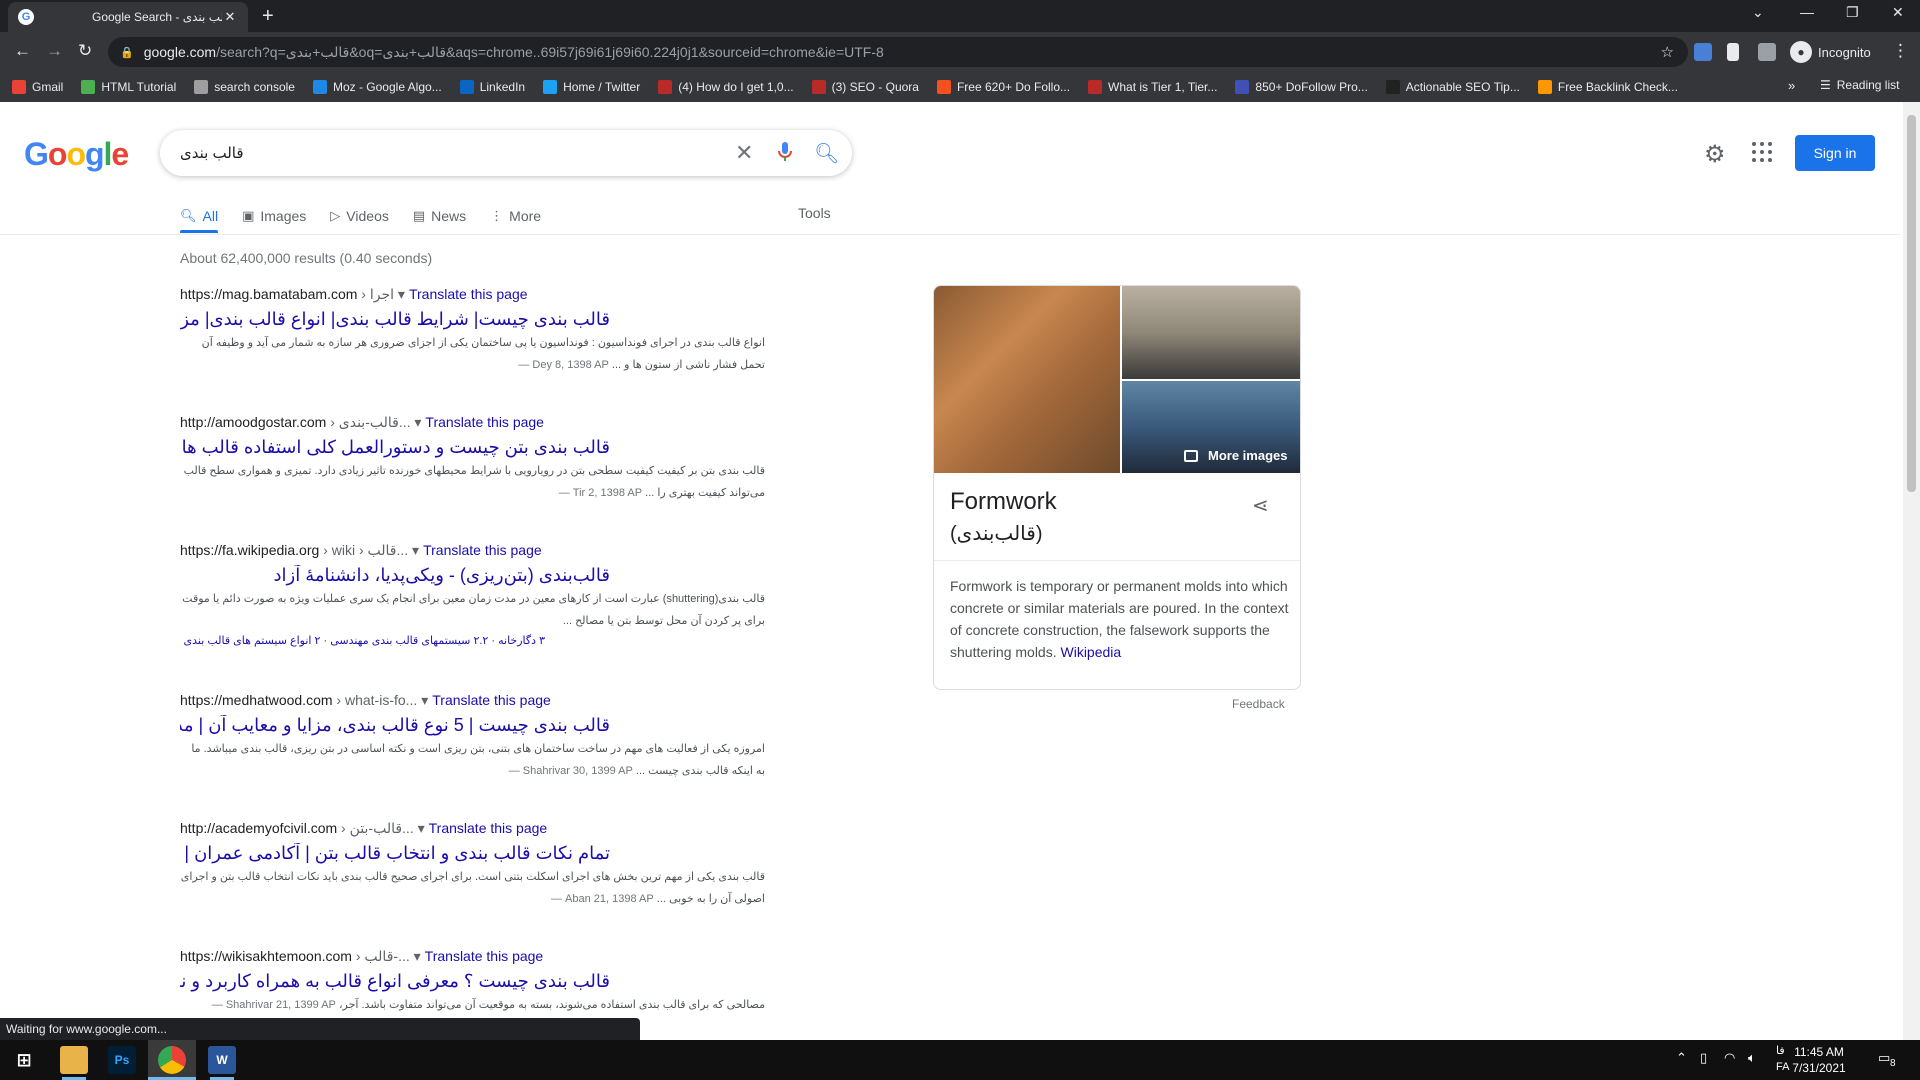 Image resolution: width=1920 pixels, height=1080 pixels. Describe the element at coordinates (37, 87) in the screenshot. I see `bookmark-item: Gmail` at that location.